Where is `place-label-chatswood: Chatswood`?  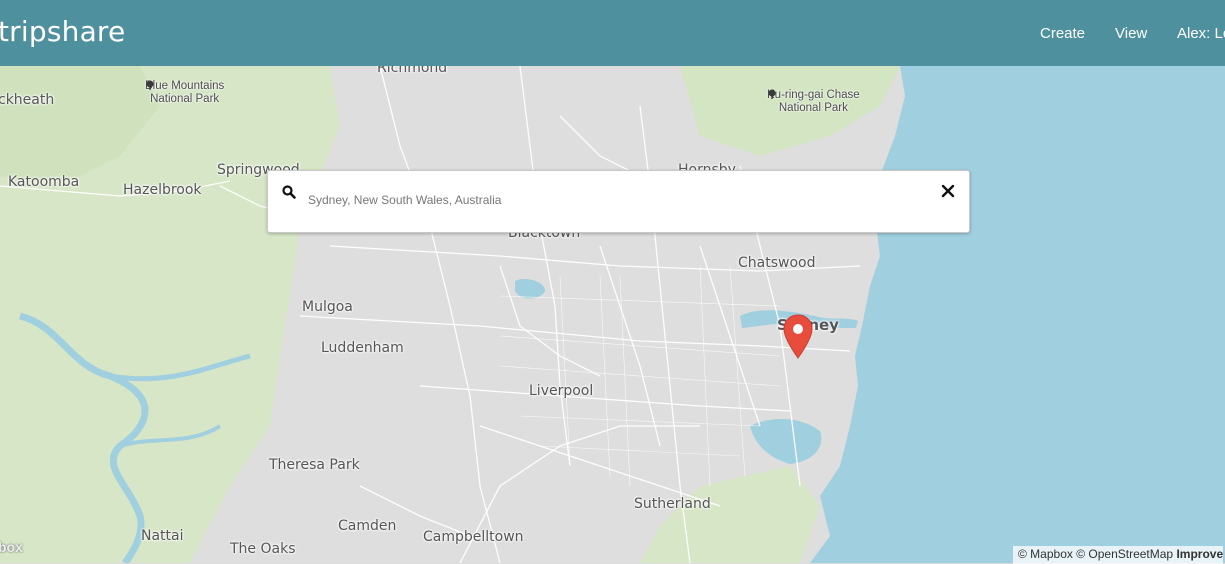 place-label-chatswood: Chatswood is located at coordinates (777, 263).